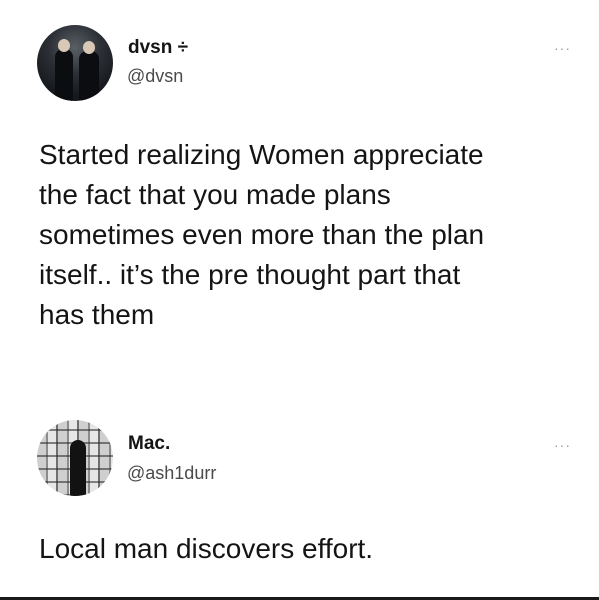 This screenshot has height=600, width=599. I want to click on tweet-text: Local man discovers effort., so click(304, 549).